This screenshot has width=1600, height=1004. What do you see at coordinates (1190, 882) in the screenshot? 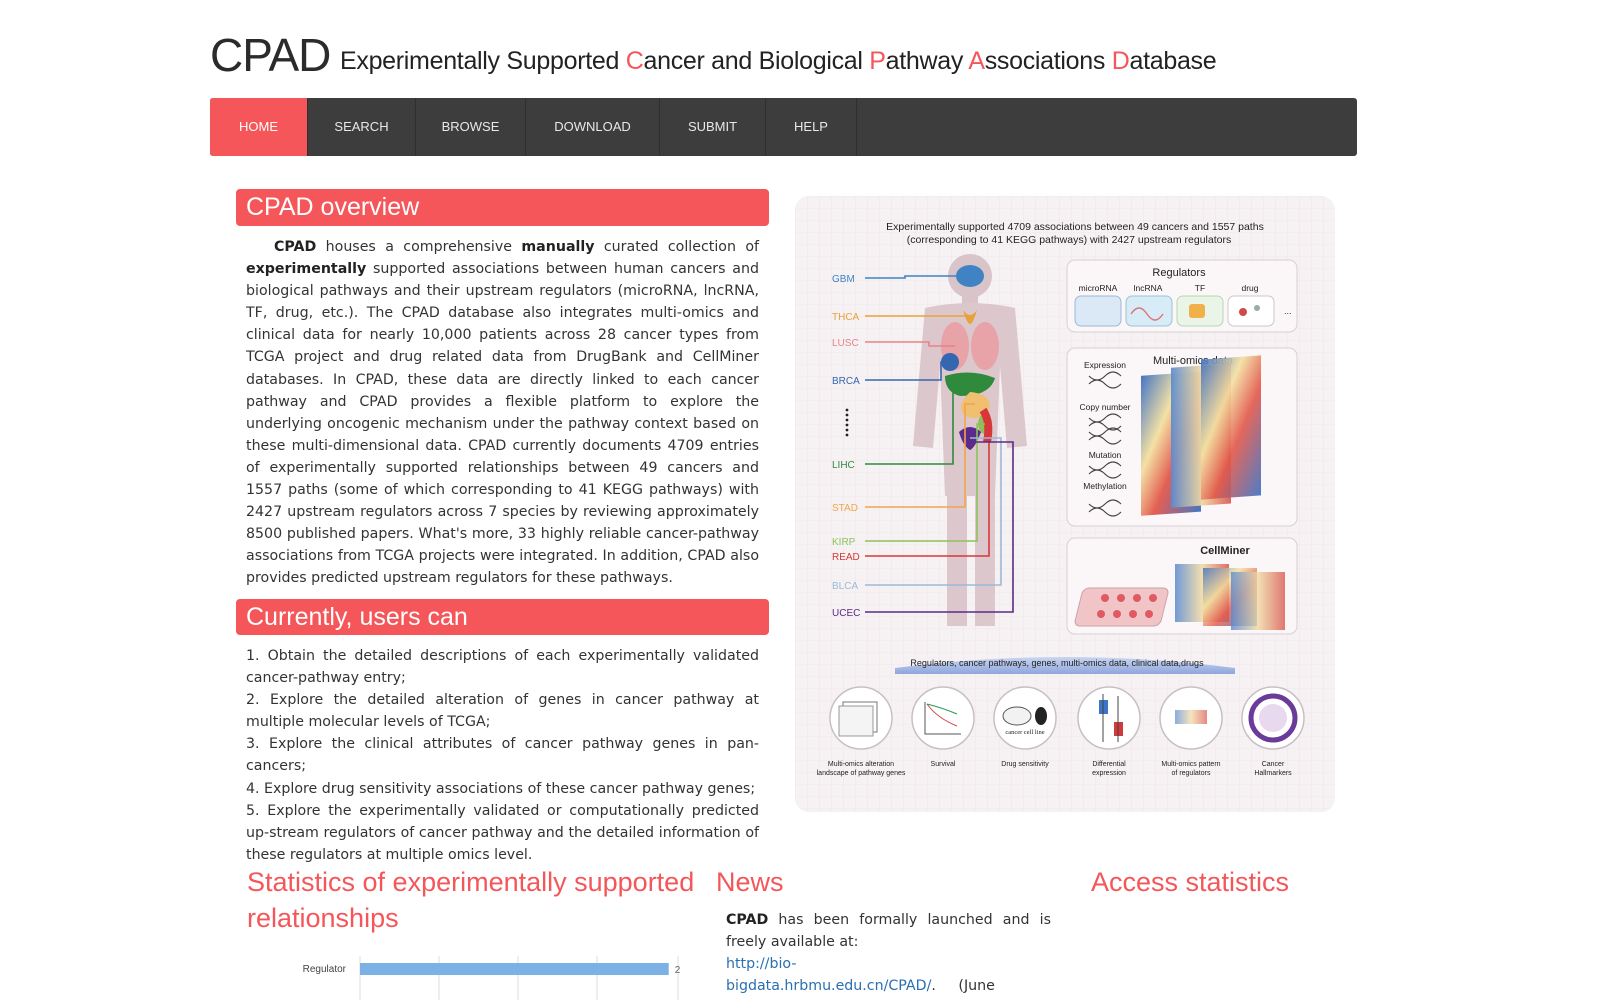
I see `access-heading: Access statistics` at bounding box center [1190, 882].